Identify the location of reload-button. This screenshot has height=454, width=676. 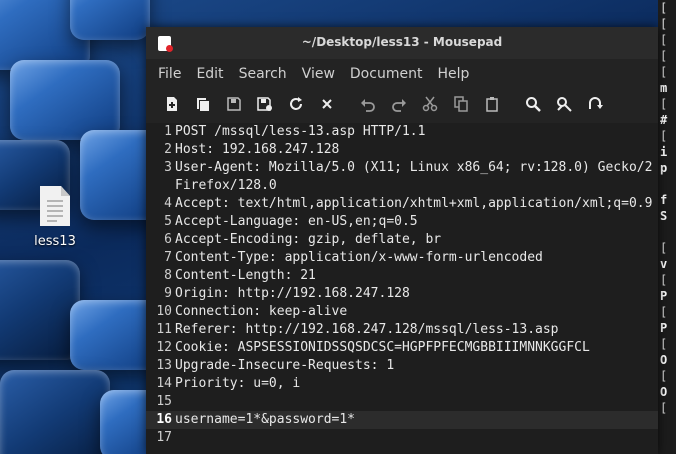
(295, 104).